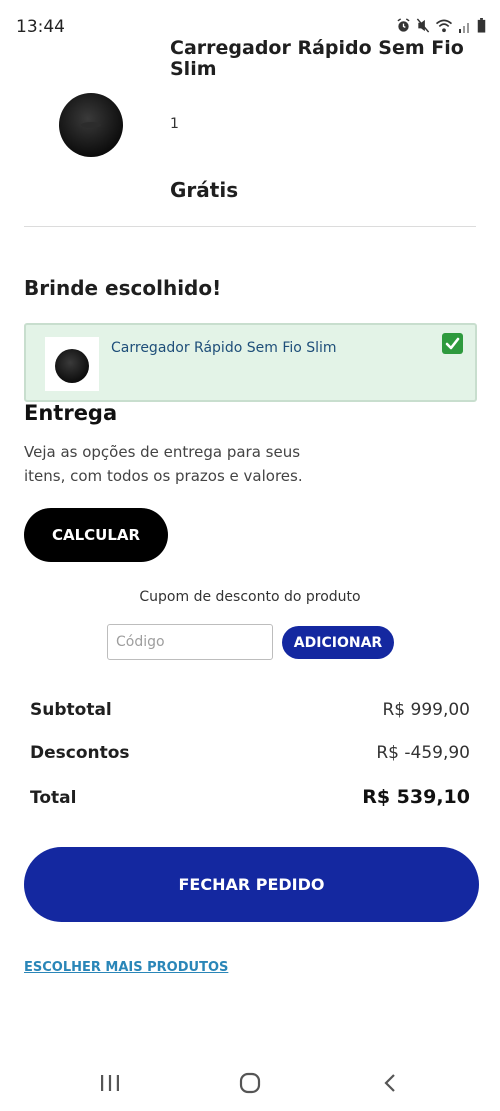  What do you see at coordinates (126, 967) in the screenshot?
I see `choose-more-products-link: ESCOLHER MAIS PRODUTOS` at bounding box center [126, 967].